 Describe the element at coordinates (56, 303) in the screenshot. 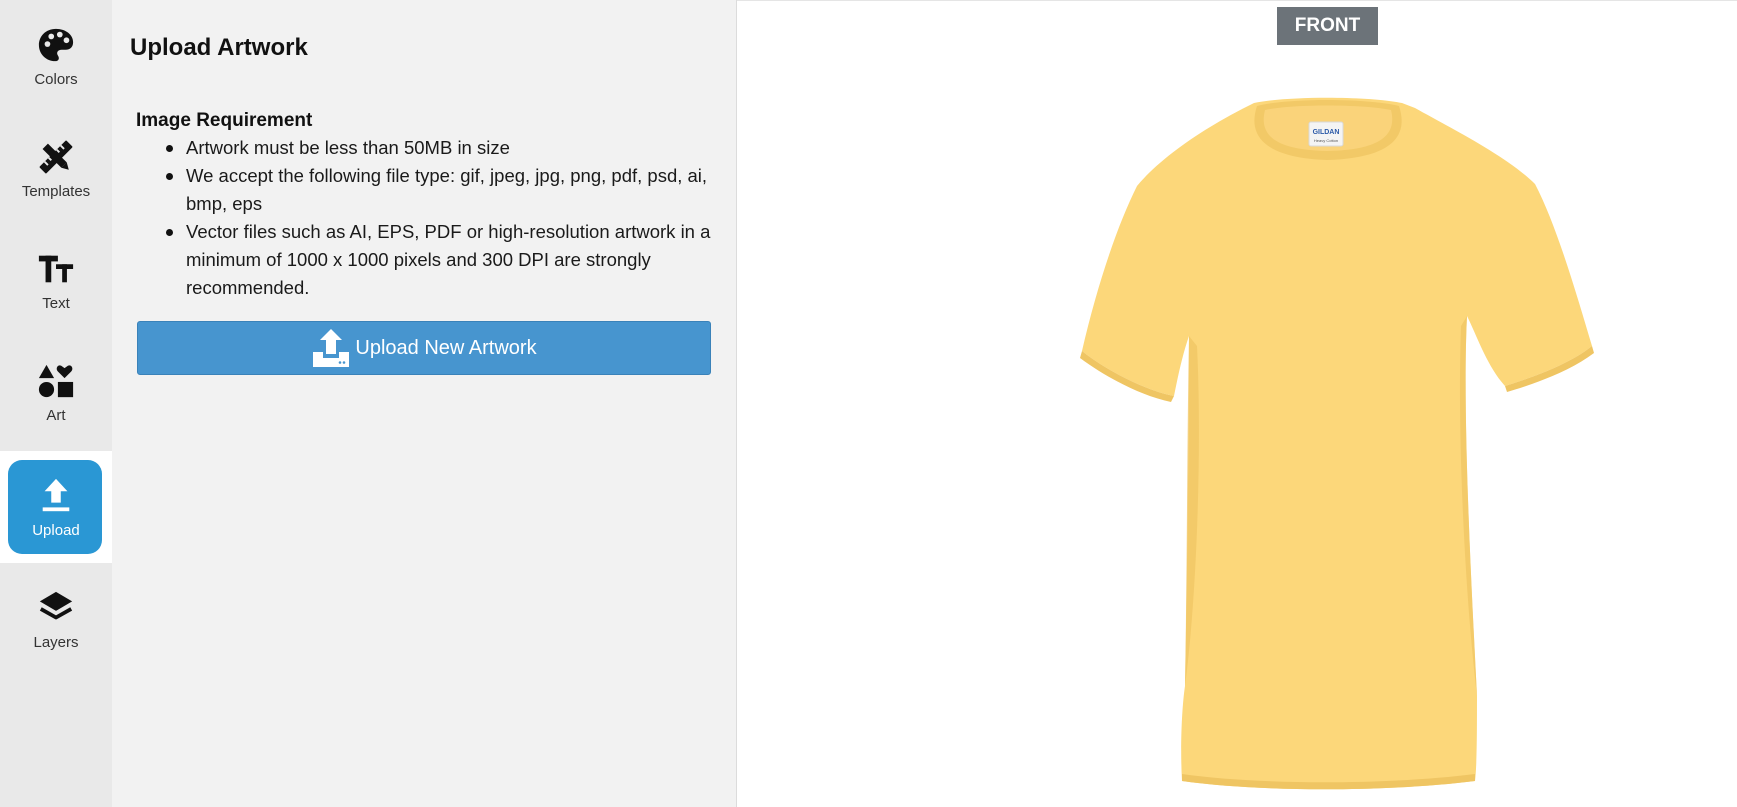

I see `sidebar-label-text: Text` at that location.